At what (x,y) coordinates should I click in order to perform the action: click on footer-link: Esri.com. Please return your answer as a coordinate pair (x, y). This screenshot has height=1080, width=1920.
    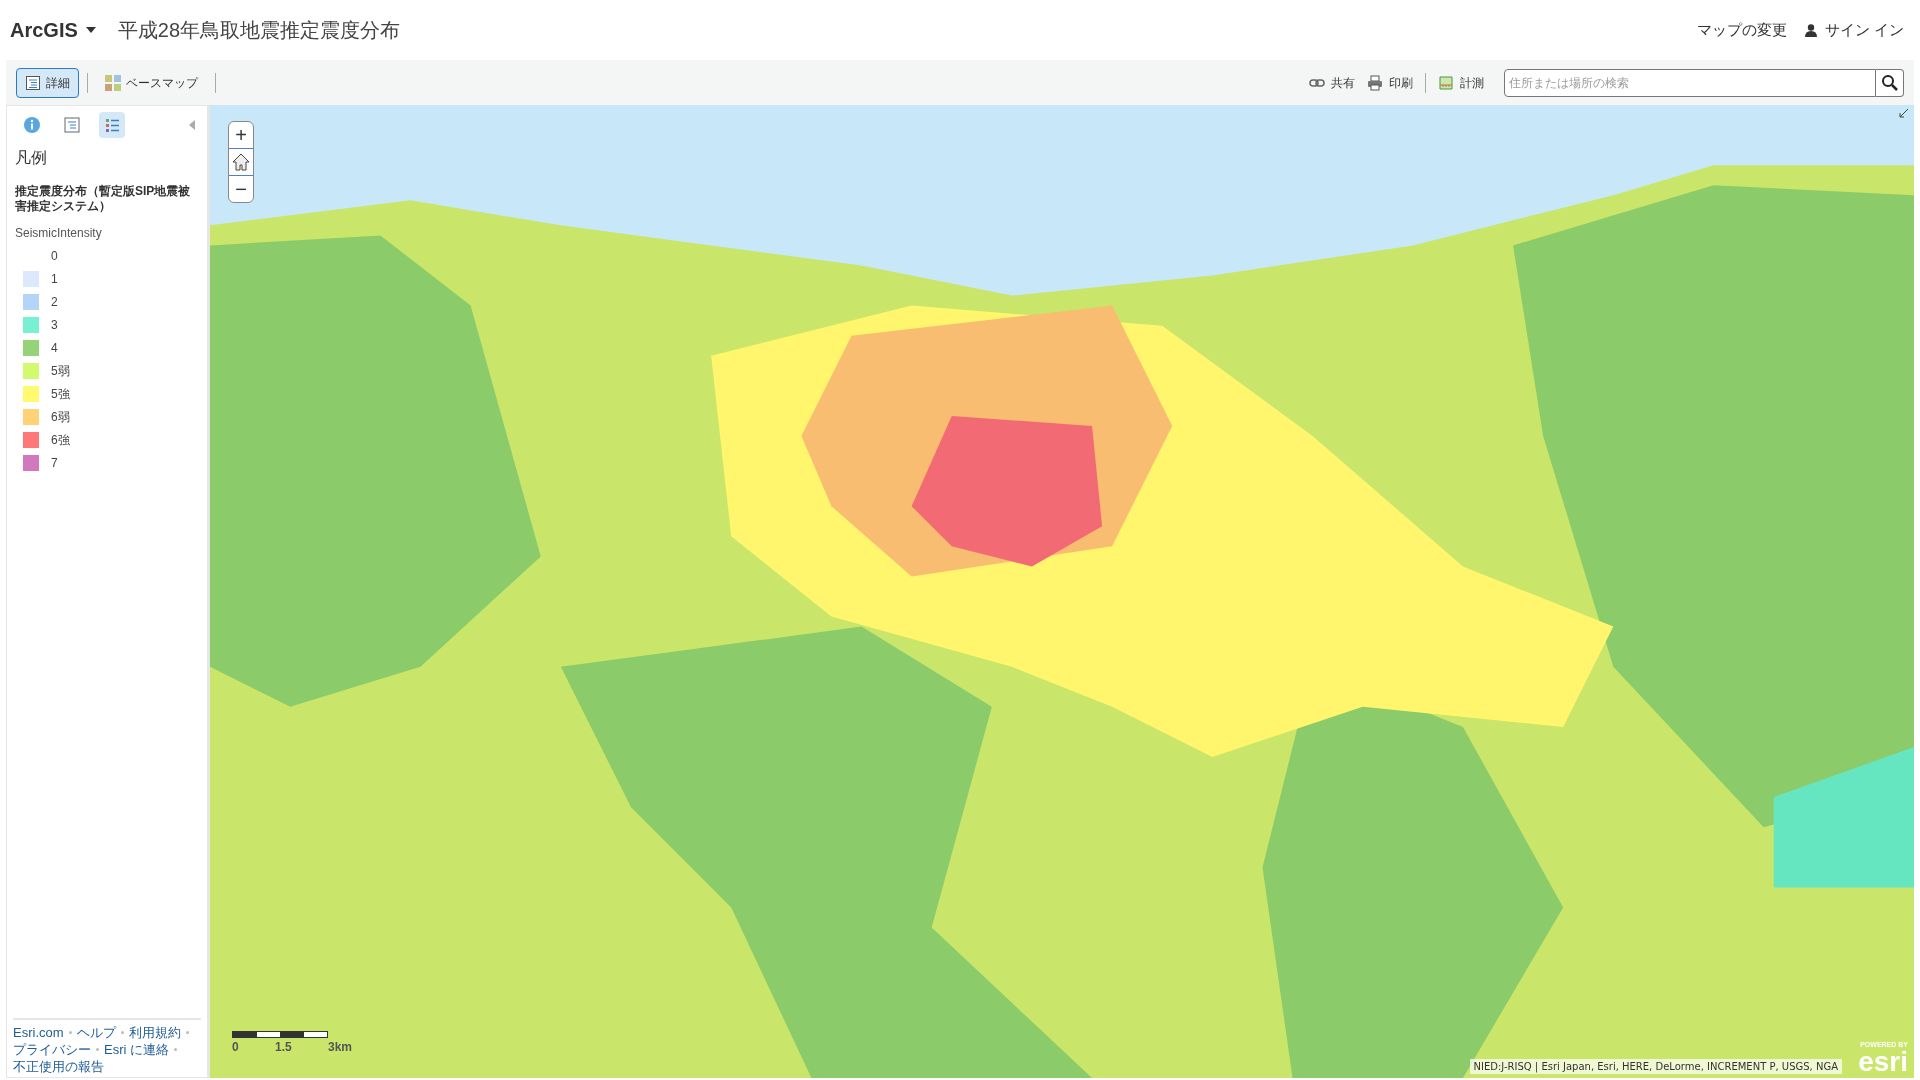
    Looking at the image, I should click on (38, 1032).